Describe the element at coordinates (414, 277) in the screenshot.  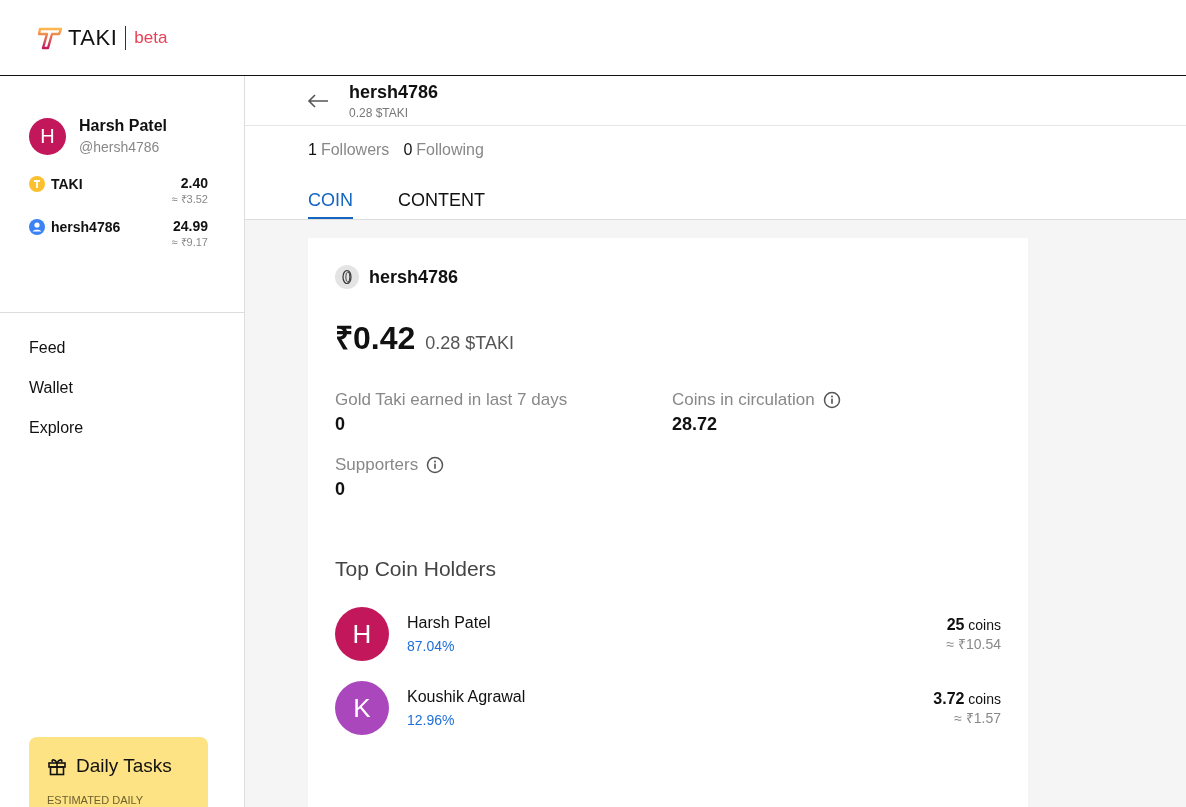
I see `coin-name: hersh4786` at that location.